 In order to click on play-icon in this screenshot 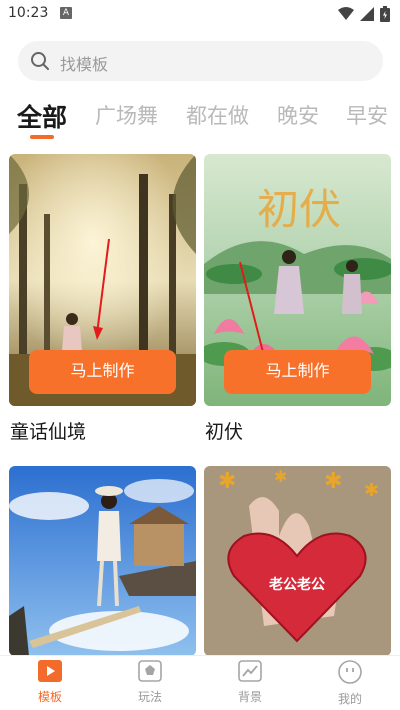, I will do `click(50, 671)`.